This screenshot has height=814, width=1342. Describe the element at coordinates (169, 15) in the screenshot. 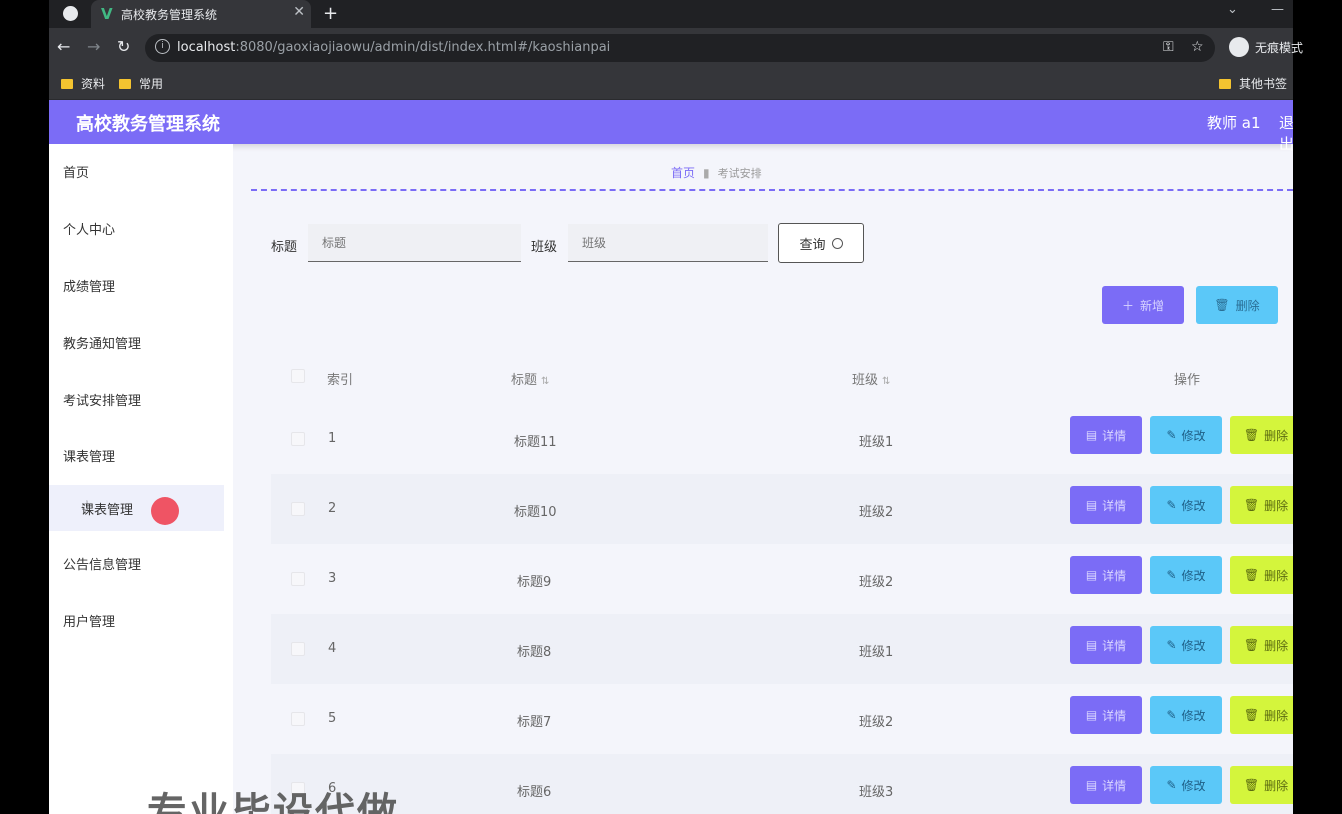

I see `tab-title: 高校教务管理系统` at that location.